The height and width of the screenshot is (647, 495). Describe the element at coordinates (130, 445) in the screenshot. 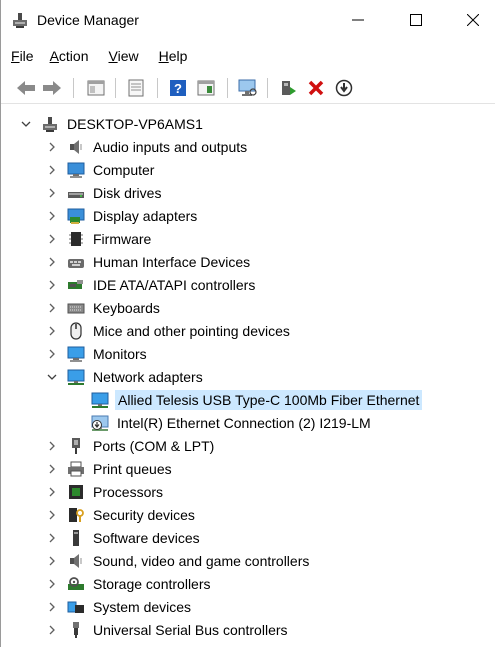

I see `tree-item-ports: Ports (COM & LPT)` at that location.